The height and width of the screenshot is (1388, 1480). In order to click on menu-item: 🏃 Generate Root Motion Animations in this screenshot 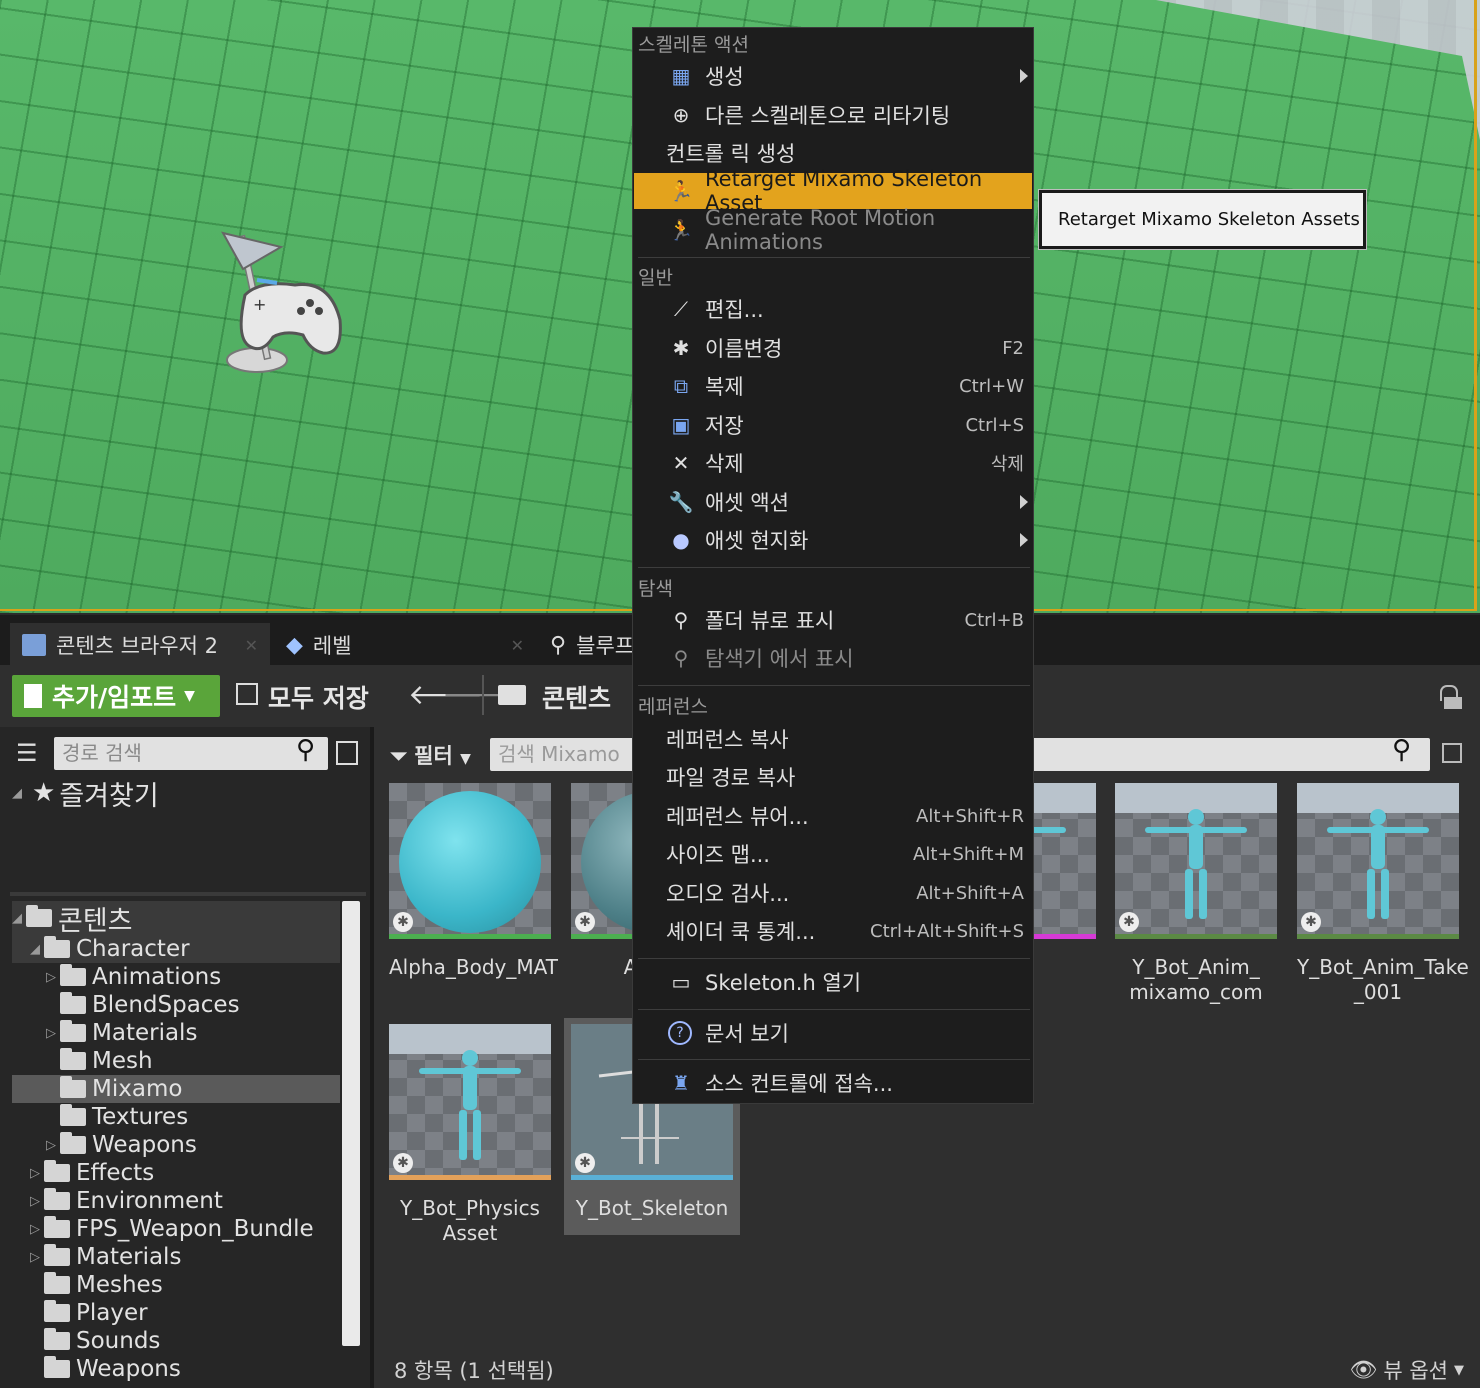, I will do `click(833, 230)`.